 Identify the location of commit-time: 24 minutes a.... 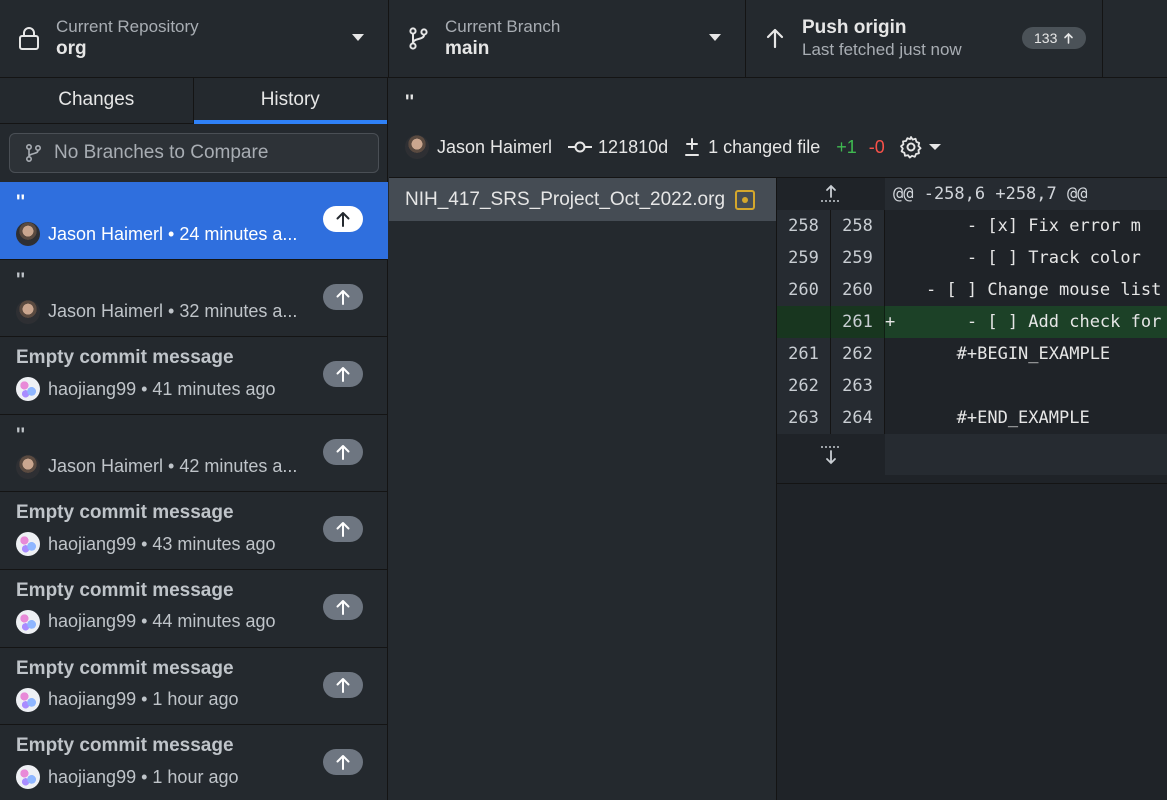
(238, 233).